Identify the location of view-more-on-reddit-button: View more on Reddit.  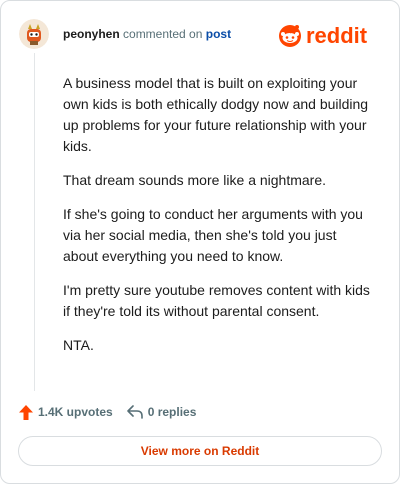
(200, 451).